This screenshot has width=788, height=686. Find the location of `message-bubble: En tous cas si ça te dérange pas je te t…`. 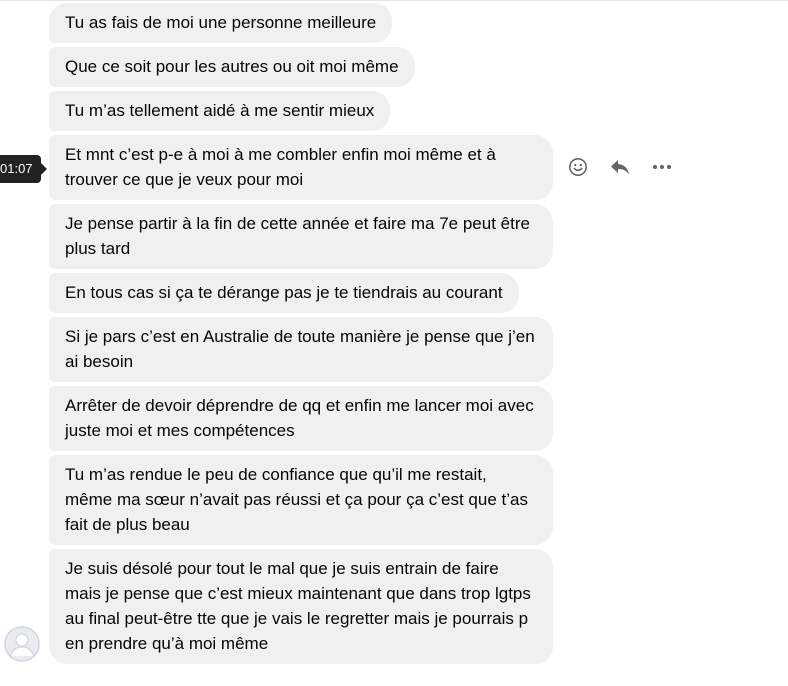

message-bubble: En tous cas si ça te dérange pas je te t… is located at coordinates (284, 293).